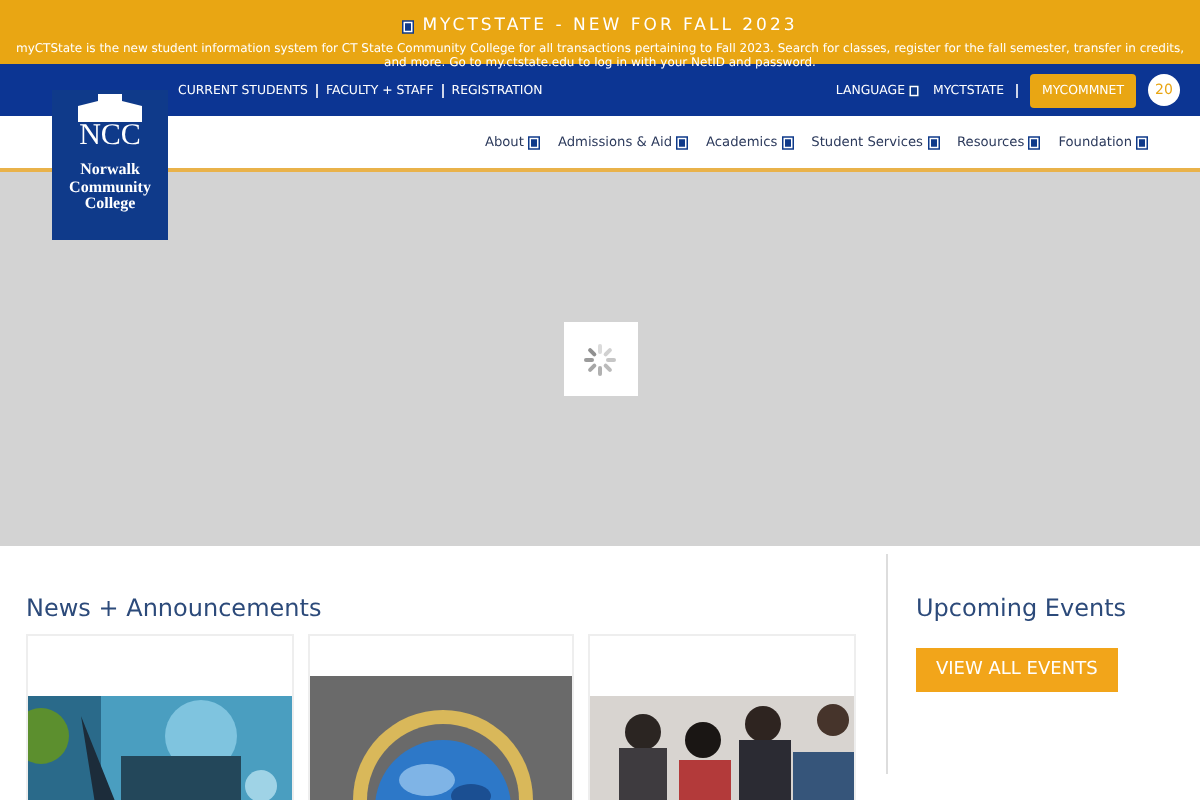  What do you see at coordinates (175, 608) in the screenshot?
I see `section-title: News + Announcements` at bounding box center [175, 608].